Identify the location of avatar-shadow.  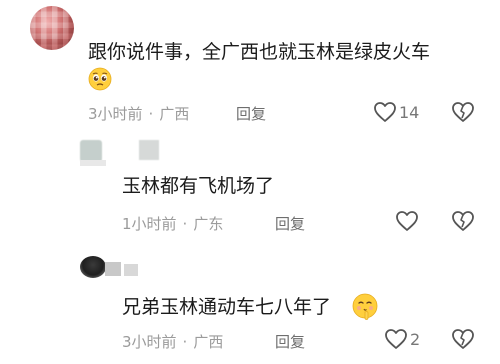
(93, 163).